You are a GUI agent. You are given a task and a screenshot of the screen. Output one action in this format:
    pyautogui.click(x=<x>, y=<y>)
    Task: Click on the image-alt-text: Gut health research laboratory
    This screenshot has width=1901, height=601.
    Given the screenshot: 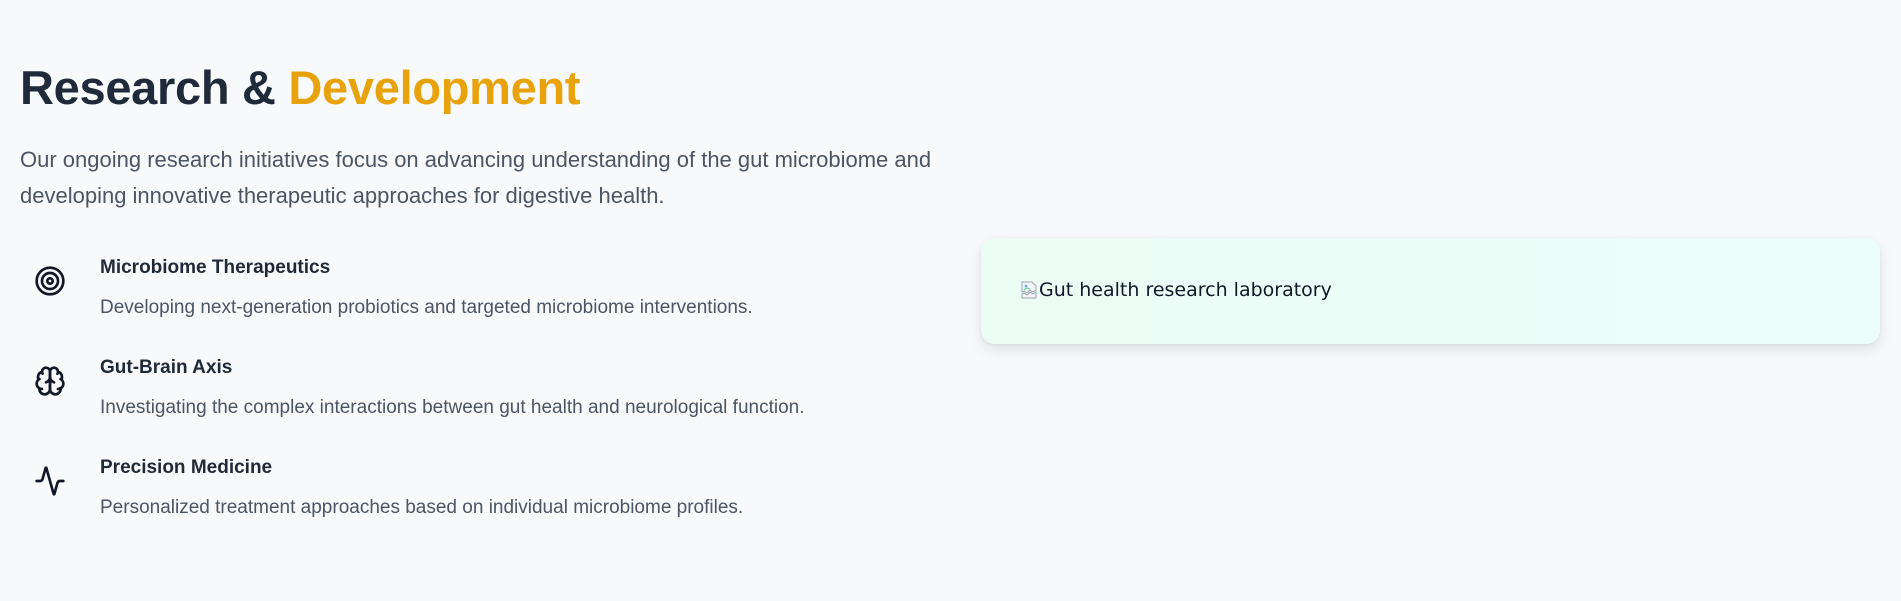 What is the action you would take?
    pyautogui.click(x=1185, y=290)
    